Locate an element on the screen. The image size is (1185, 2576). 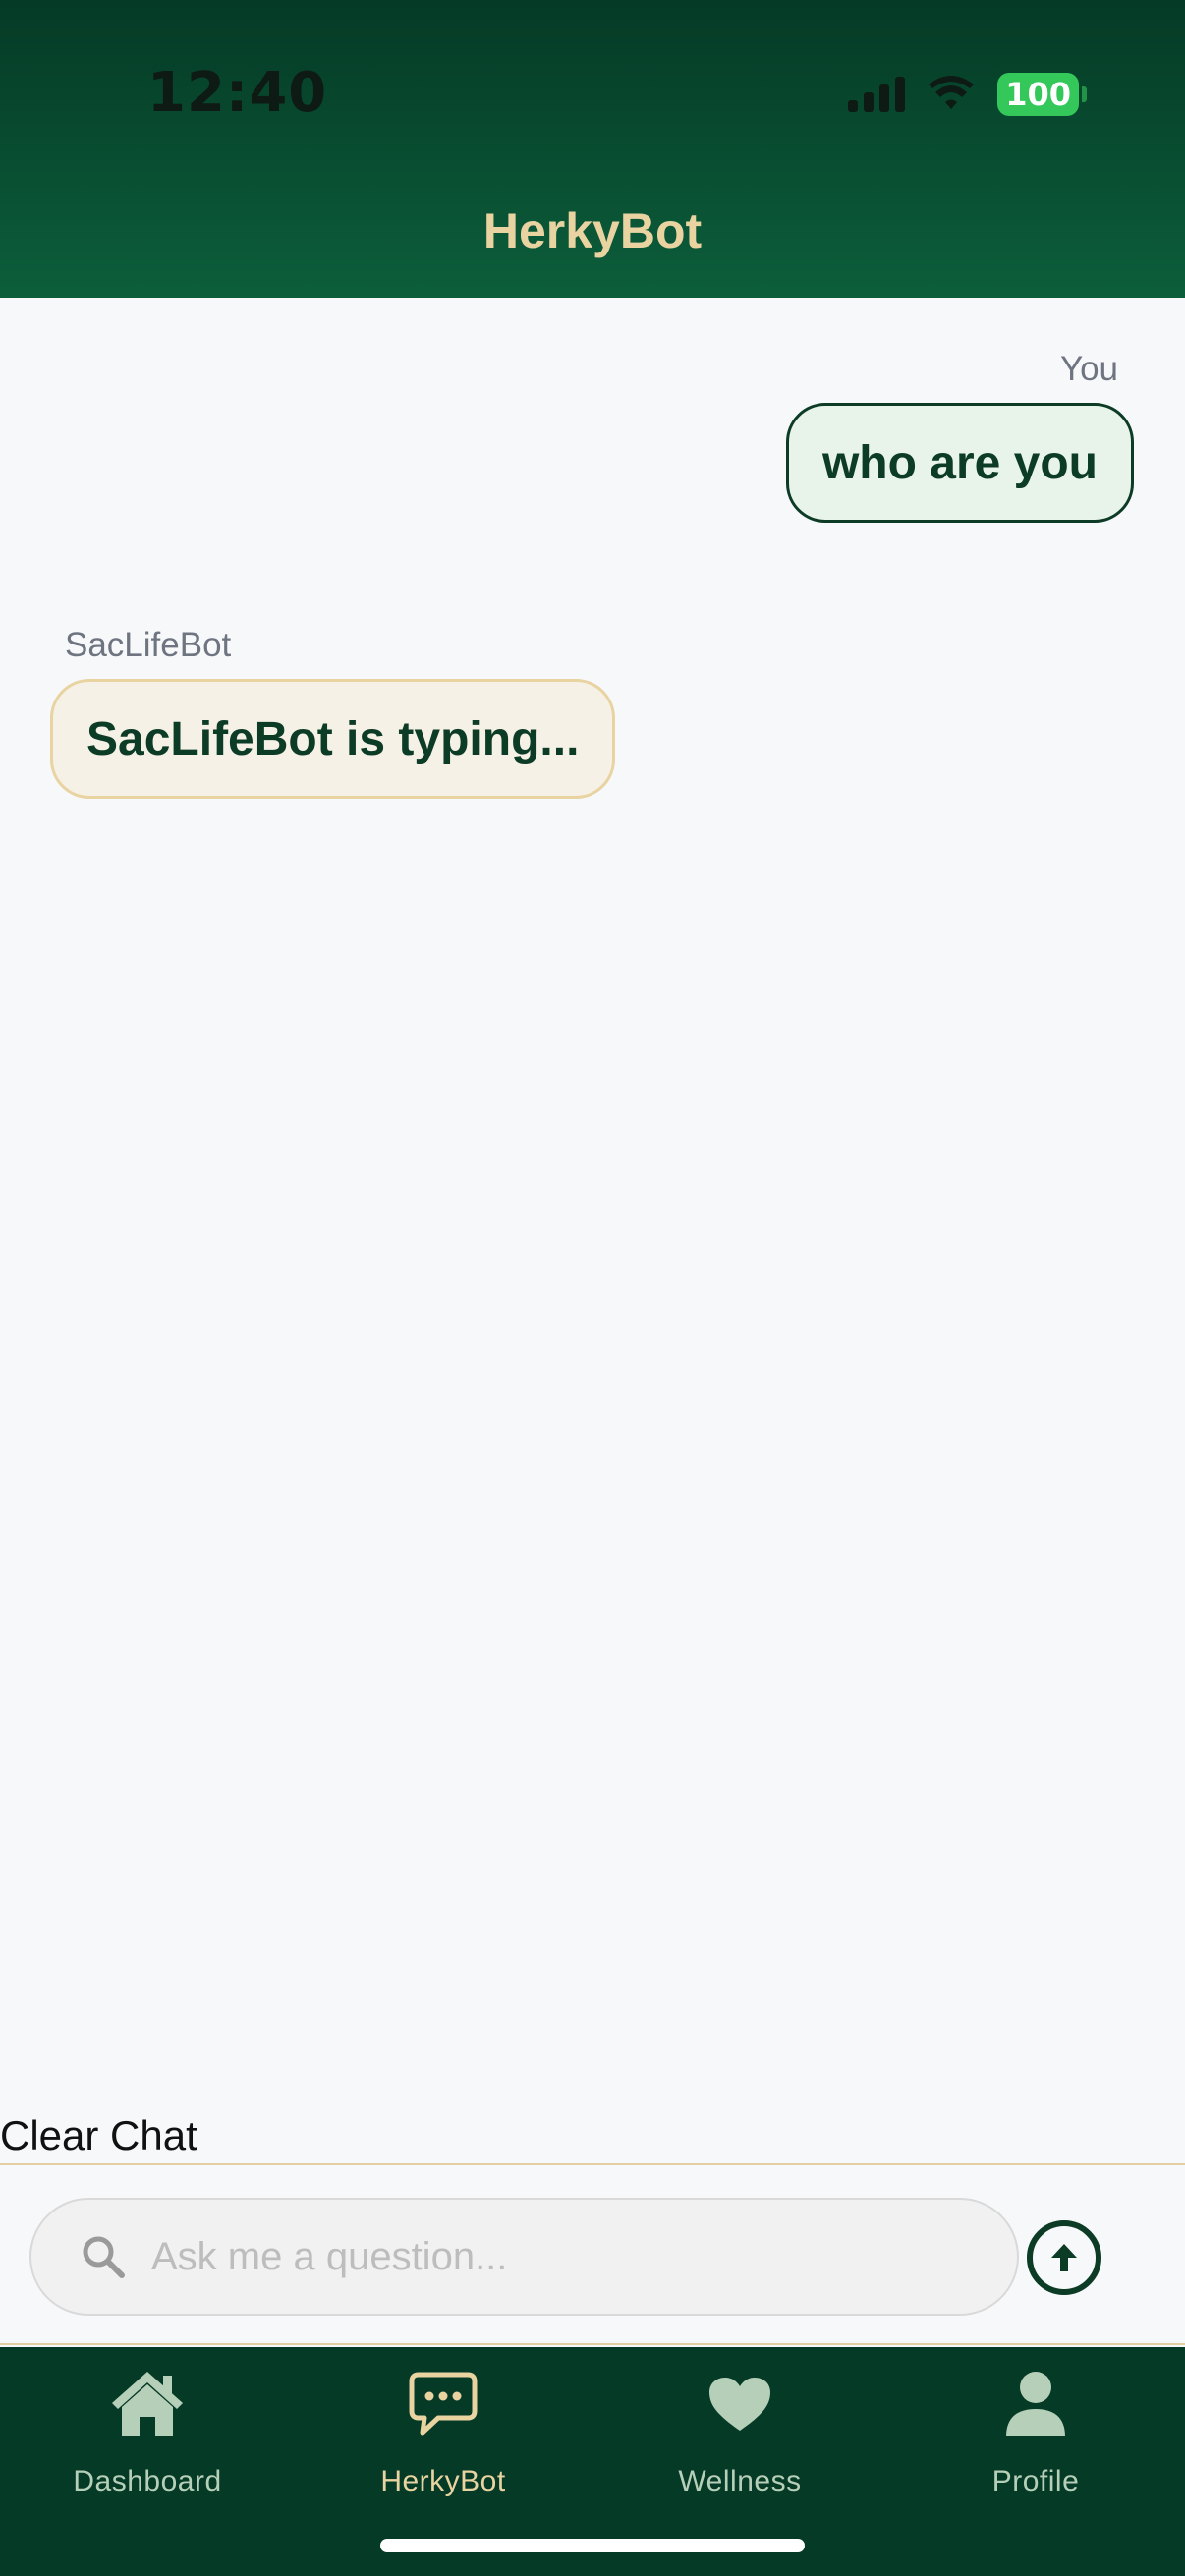
tab-profile: Profile is located at coordinates (1036, 2438).